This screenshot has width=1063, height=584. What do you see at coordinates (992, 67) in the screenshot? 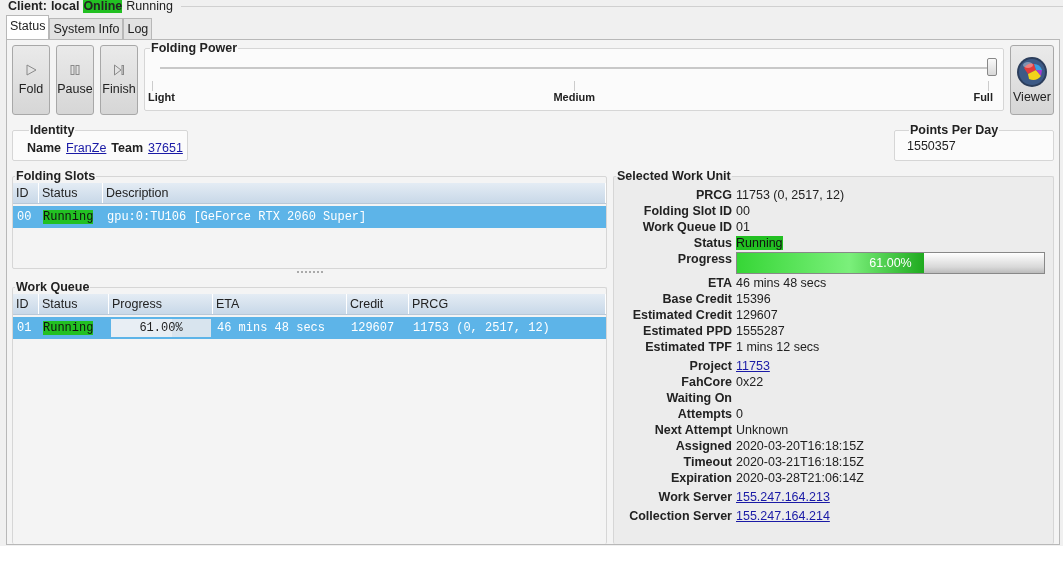
I see `slider-thumb` at bounding box center [992, 67].